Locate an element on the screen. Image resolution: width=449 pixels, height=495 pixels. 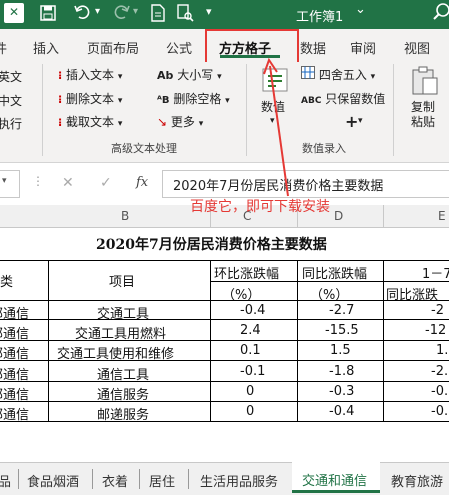
formula-input: 2020年7月份居民消费价格主要数据 is located at coordinates (305, 184).